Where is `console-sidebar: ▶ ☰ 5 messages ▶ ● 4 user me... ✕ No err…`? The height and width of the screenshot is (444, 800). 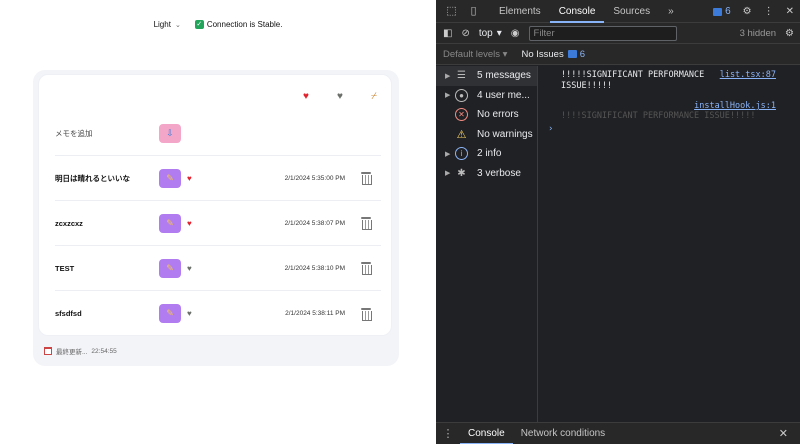 console-sidebar: ▶ ☰ 5 messages ▶ ● 4 user me... ✕ No err… is located at coordinates (487, 244).